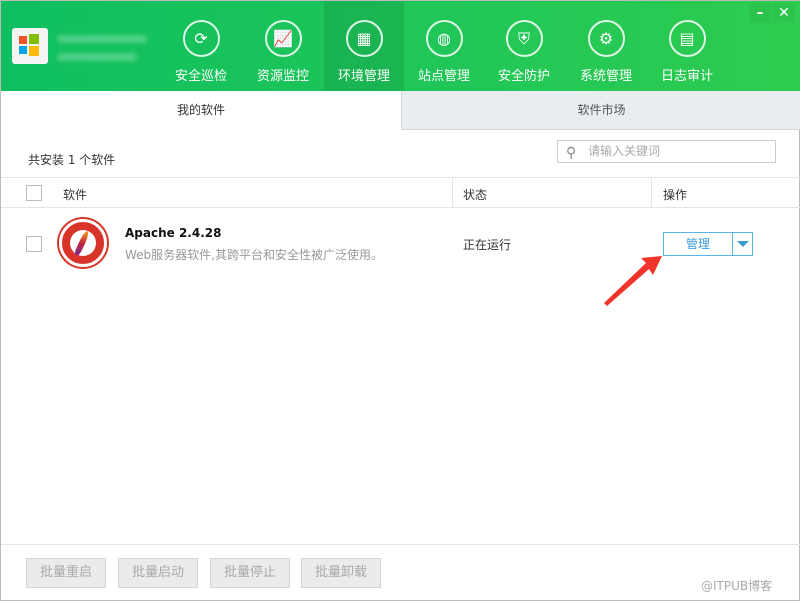 This screenshot has width=800, height=602. Describe the element at coordinates (66, 573) in the screenshot. I see `batch-restart-button: 批量重启` at that location.